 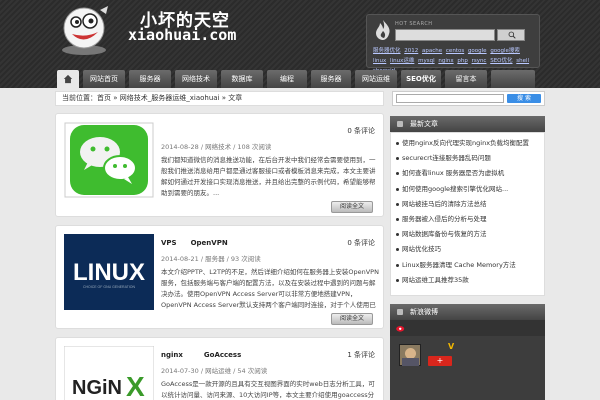 I want to click on header-search-input, so click(x=445, y=35).